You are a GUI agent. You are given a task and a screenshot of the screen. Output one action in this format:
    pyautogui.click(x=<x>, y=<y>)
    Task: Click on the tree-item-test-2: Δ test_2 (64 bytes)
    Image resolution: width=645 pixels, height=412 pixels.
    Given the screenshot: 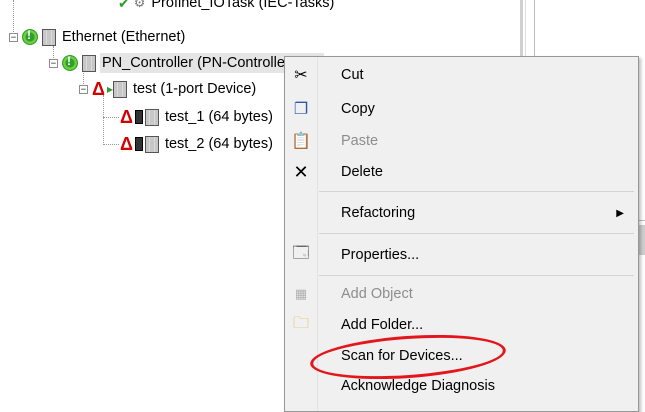 What is the action you would take?
    pyautogui.click(x=197, y=144)
    